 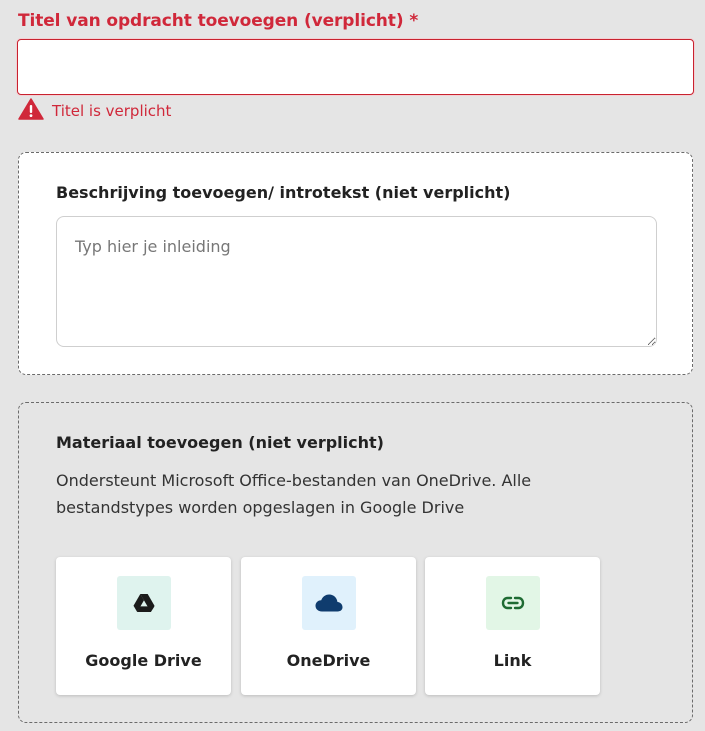 What do you see at coordinates (220, 442) in the screenshot?
I see `material-heading: Materiaal toevoegen (niet verplicht)` at bounding box center [220, 442].